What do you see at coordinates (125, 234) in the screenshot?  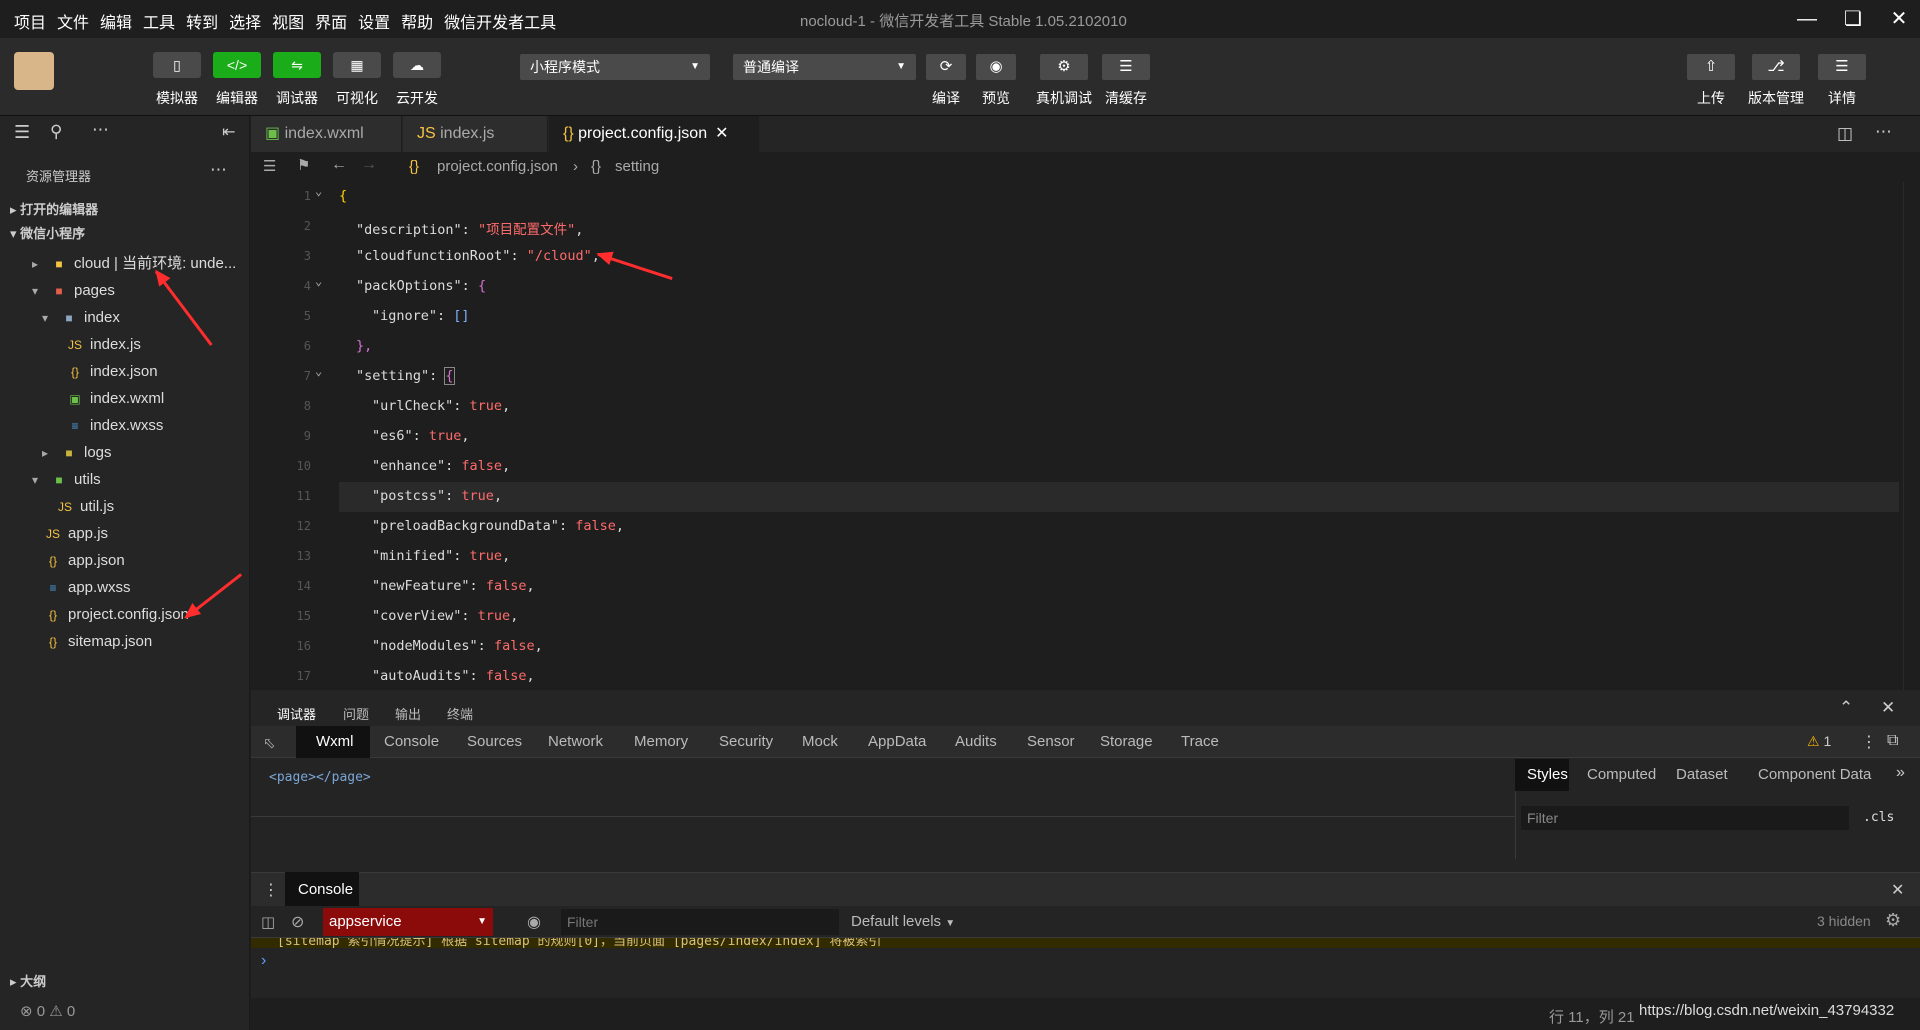 I see `section-project: ▾ 微信小程序` at bounding box center [125, 234].